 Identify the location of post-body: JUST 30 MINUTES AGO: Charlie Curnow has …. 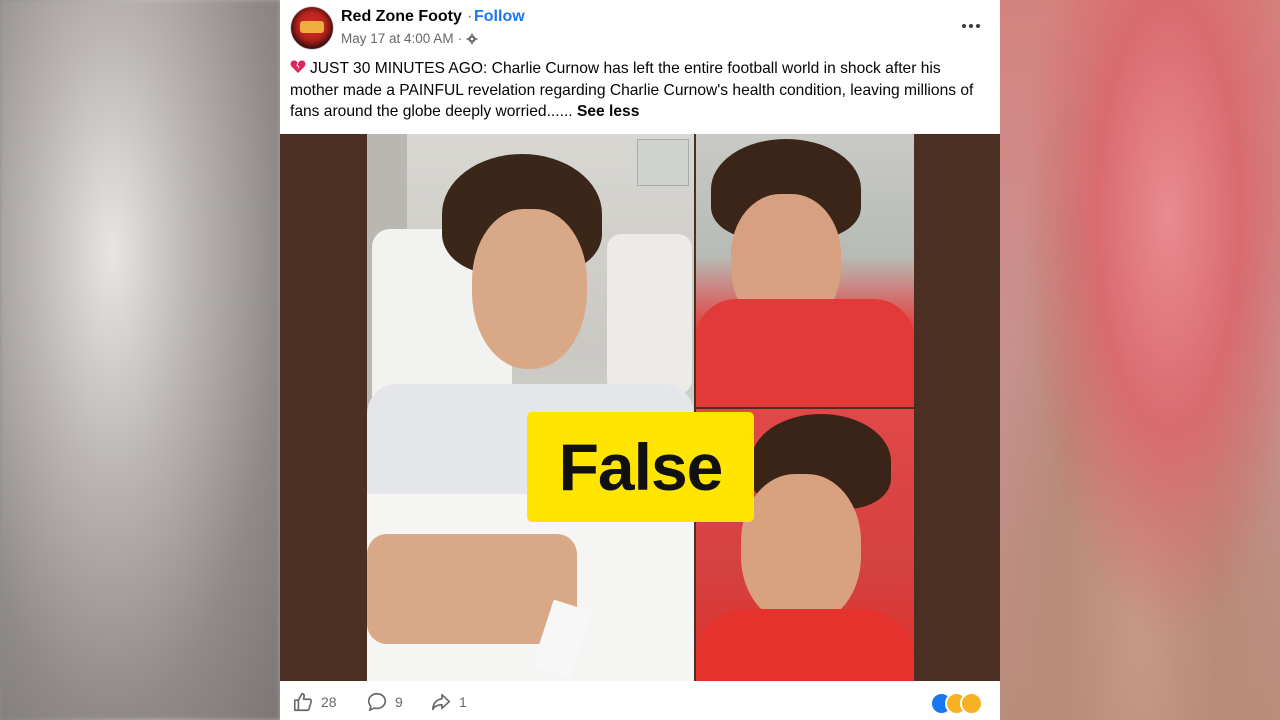
(640, 90).